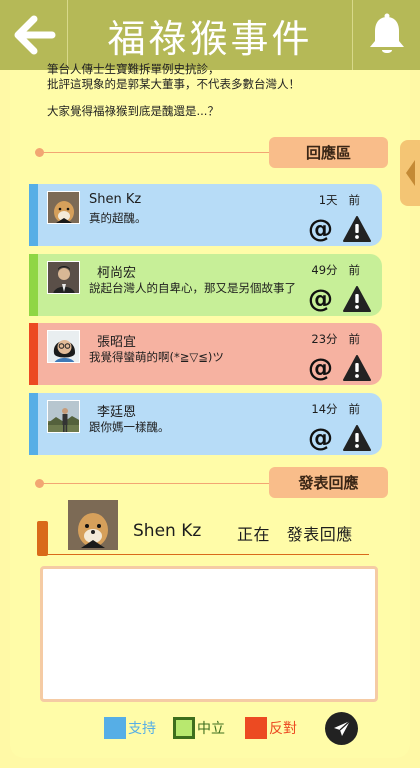 The height and width of the screenshot is (768, 420). Describe the element at coordinates (209, 634) in the screenshot. I see `comment-input` at that location.